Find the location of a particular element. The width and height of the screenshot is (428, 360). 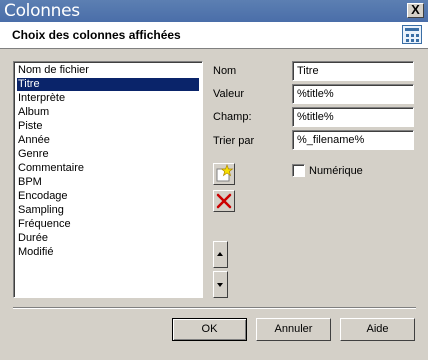

list-item: Nom de fichier is located at coordinates (53, 70).